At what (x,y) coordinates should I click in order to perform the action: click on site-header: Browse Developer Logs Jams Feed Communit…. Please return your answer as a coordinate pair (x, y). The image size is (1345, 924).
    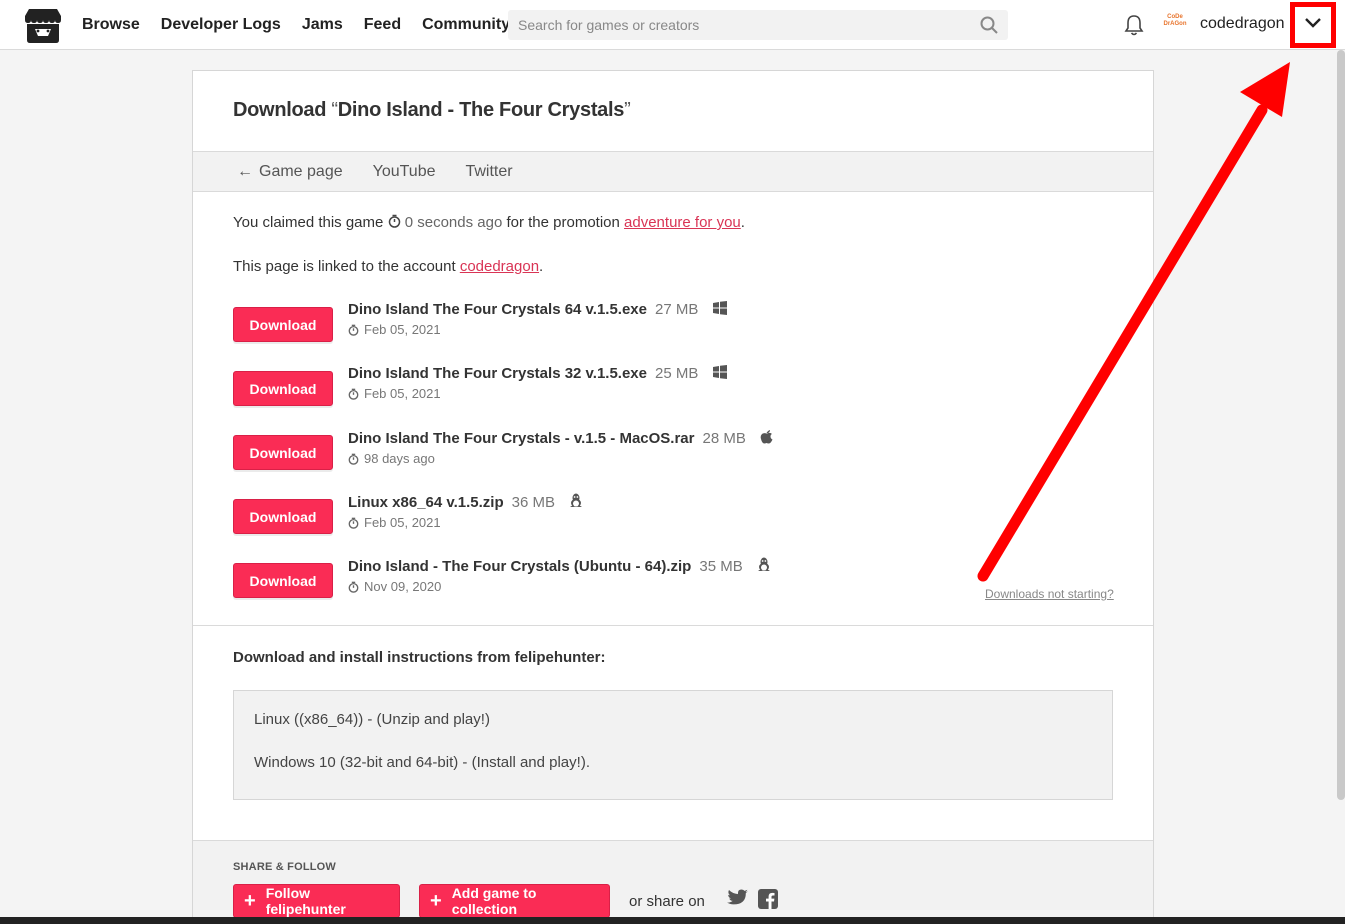
    Looking at the image, I should click on (672, 25).